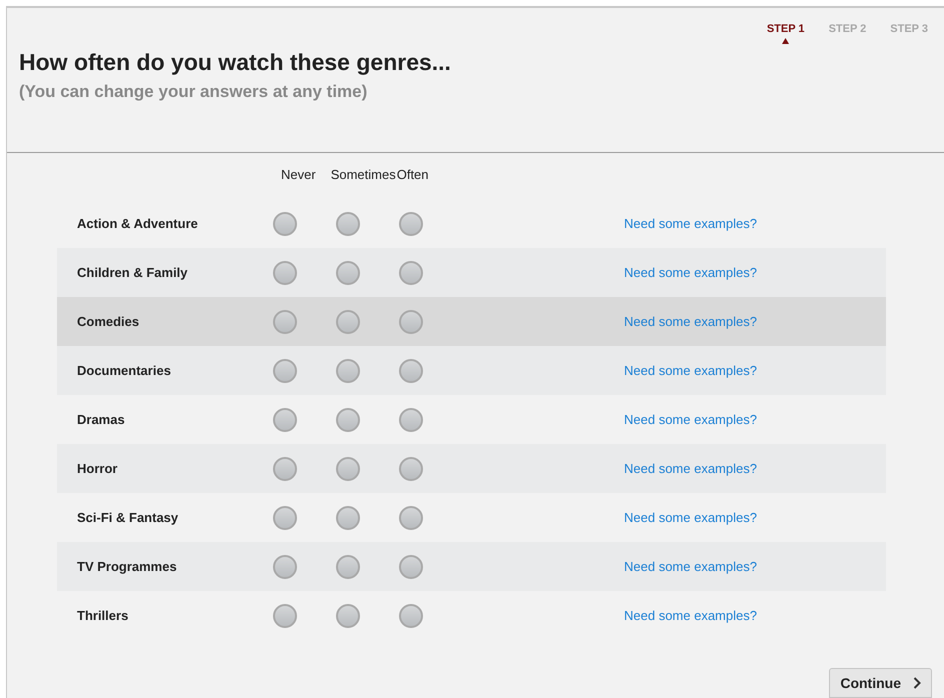 This screenshot has width=944, height=698. I want to click on genre-label: Sci-Fi & Fantasy, so click(128, 517).